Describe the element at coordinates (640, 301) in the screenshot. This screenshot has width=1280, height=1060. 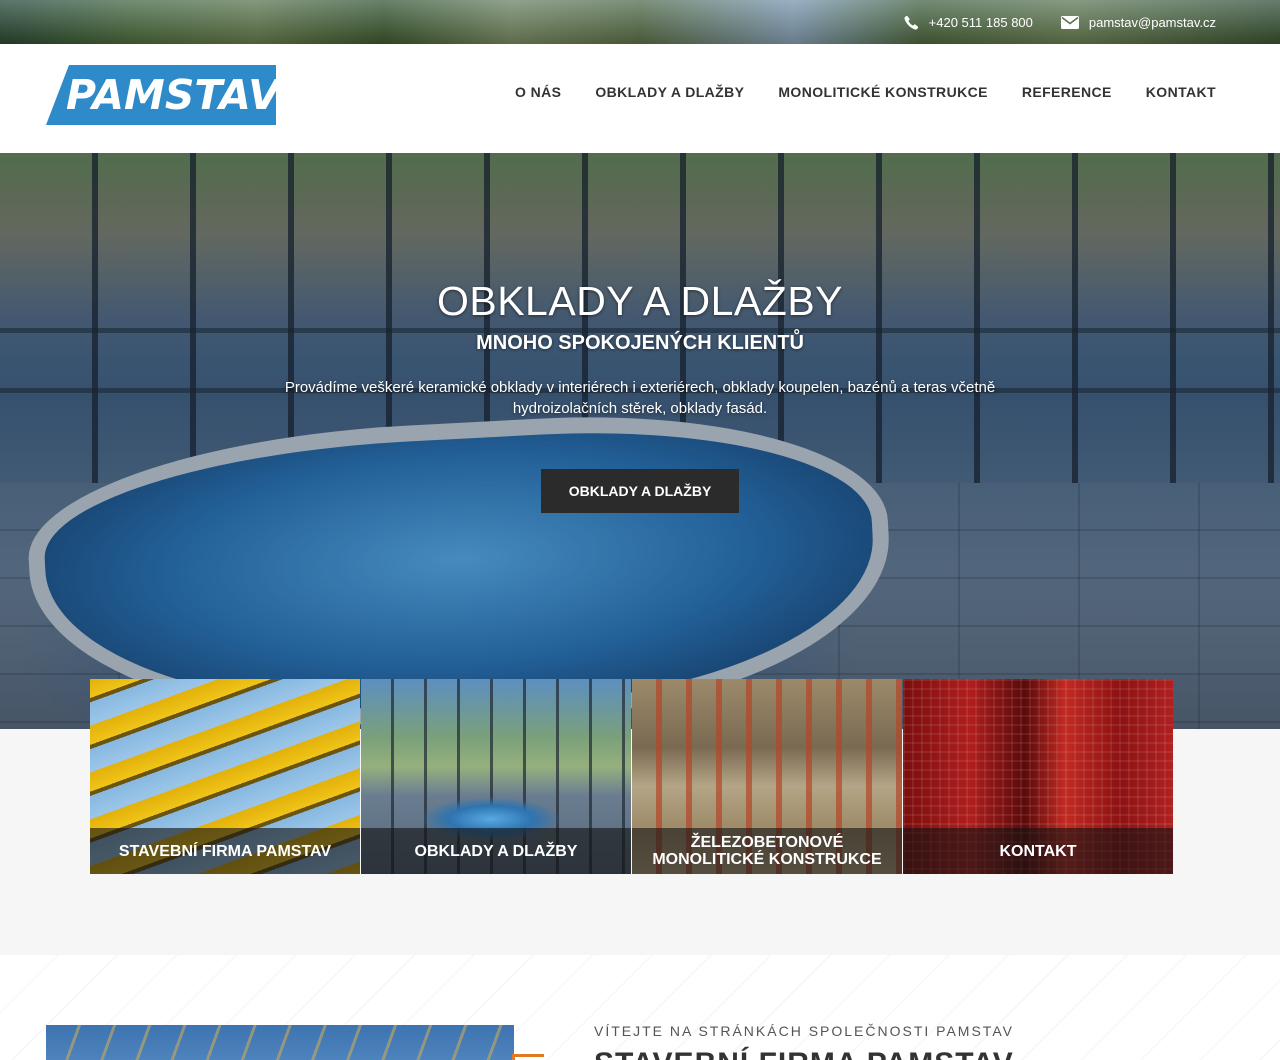
I see `hero-title: OBKLADY A DLAŽBY` at that location.